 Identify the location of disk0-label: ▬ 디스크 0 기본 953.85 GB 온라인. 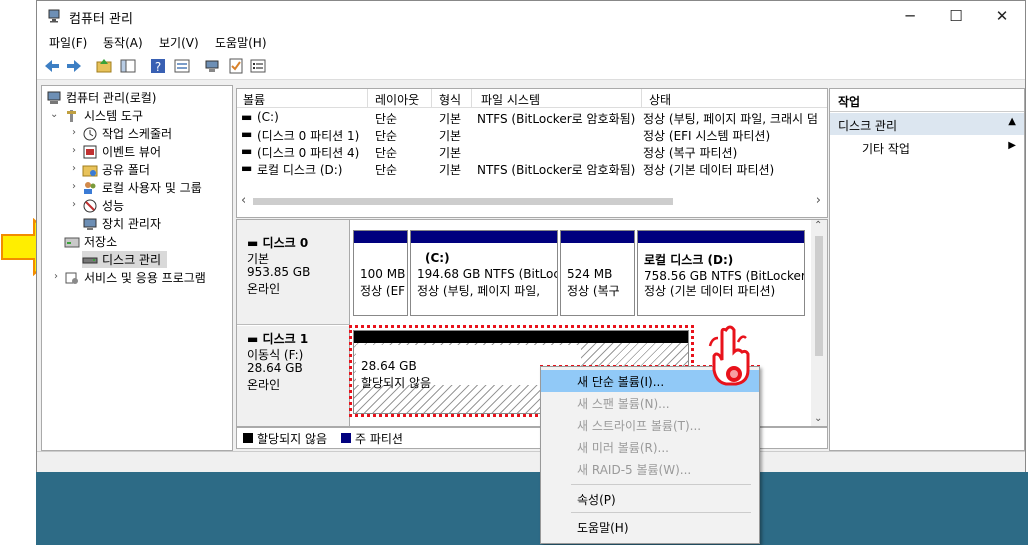
(293, 272).